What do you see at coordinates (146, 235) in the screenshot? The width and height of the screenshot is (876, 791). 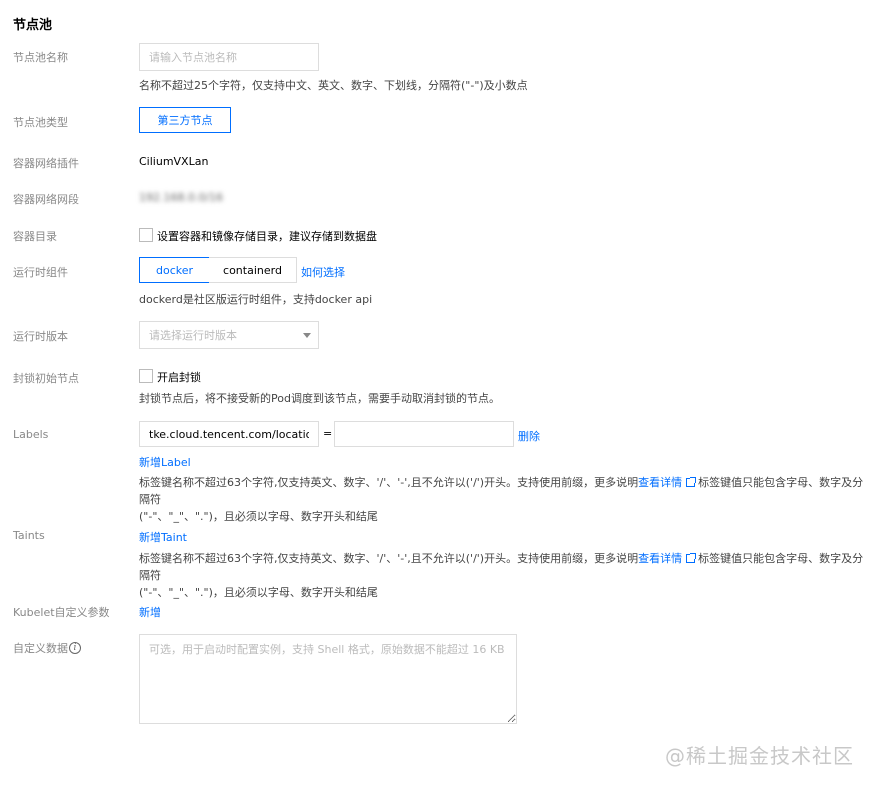 I see `container-dir-checkbox` at bounding box center [146, 235].